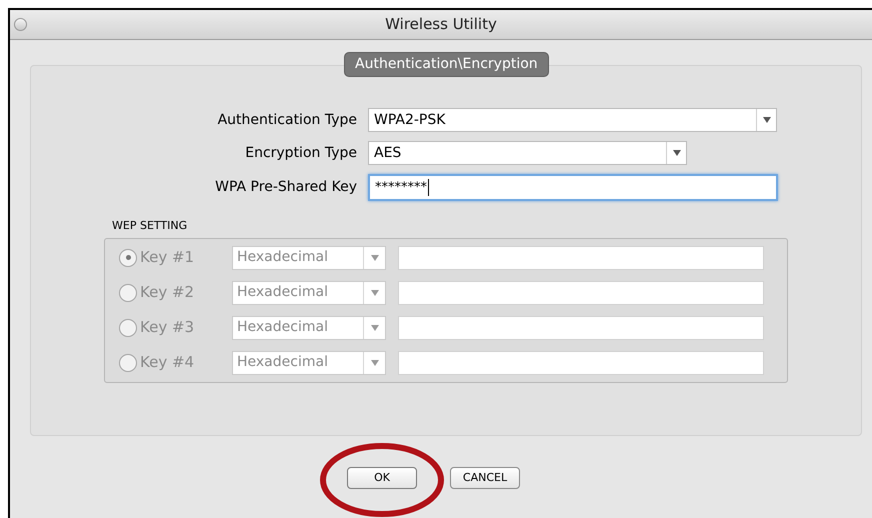  Describe the element at coordinates (168, 257) in the screenshot. I see `key-label: Key #1` at that location.